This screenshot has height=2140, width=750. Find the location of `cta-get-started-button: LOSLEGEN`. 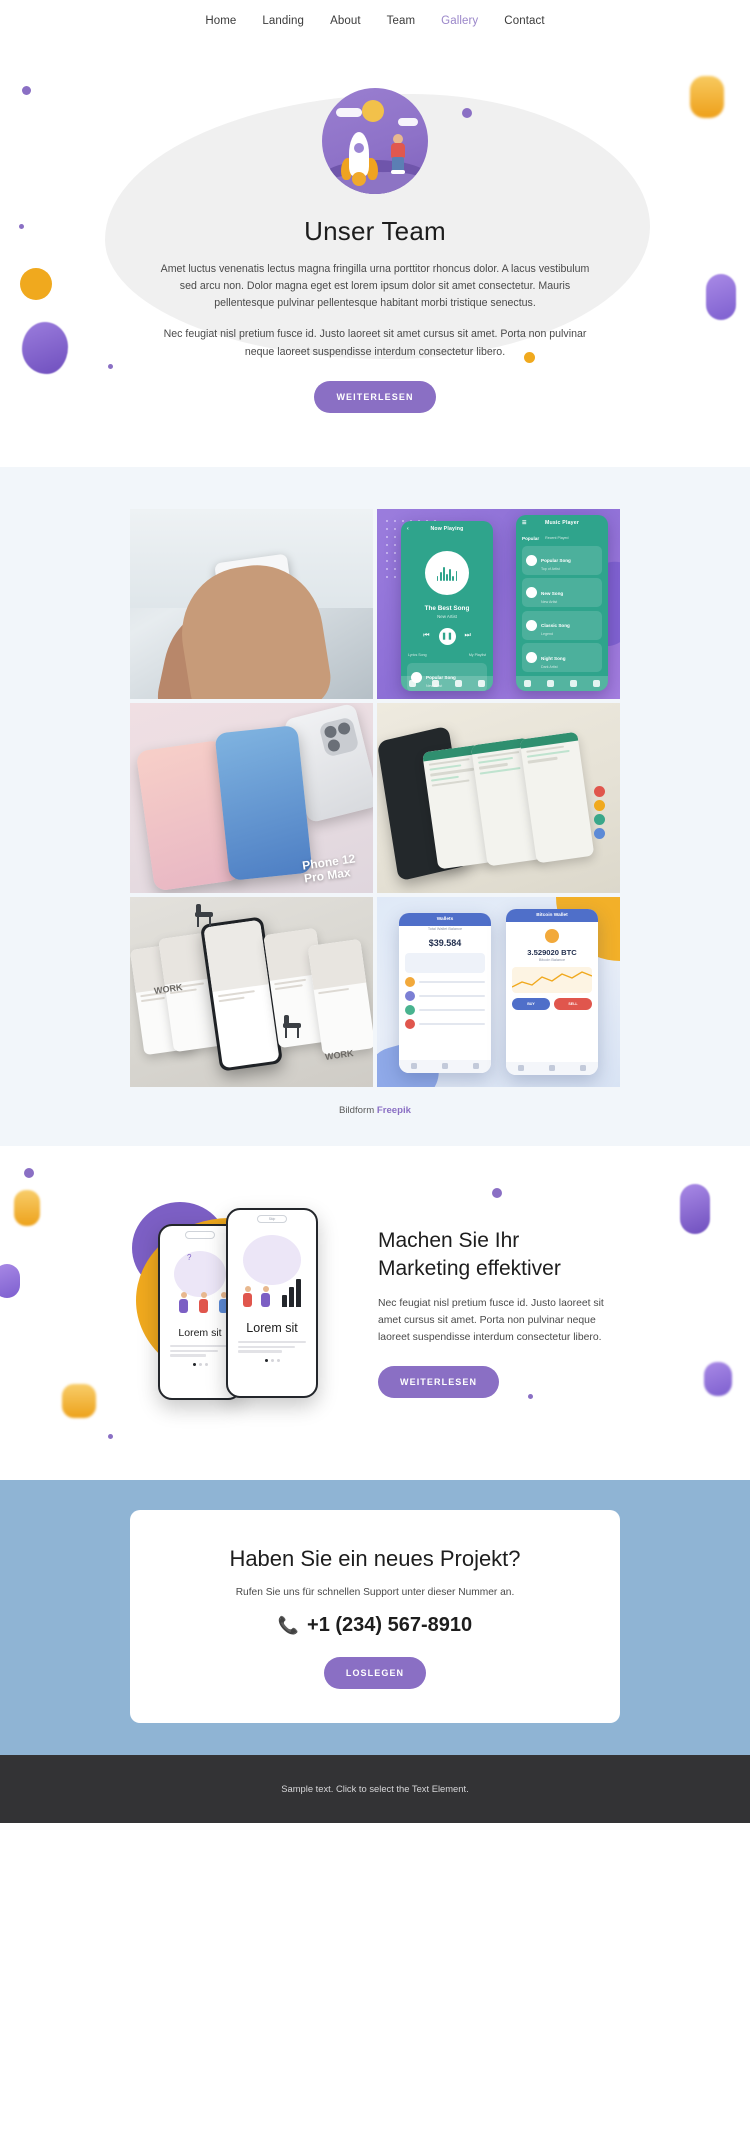

cta-get-started-button: LOSLEGEN is located at coordinates (375, 1673).